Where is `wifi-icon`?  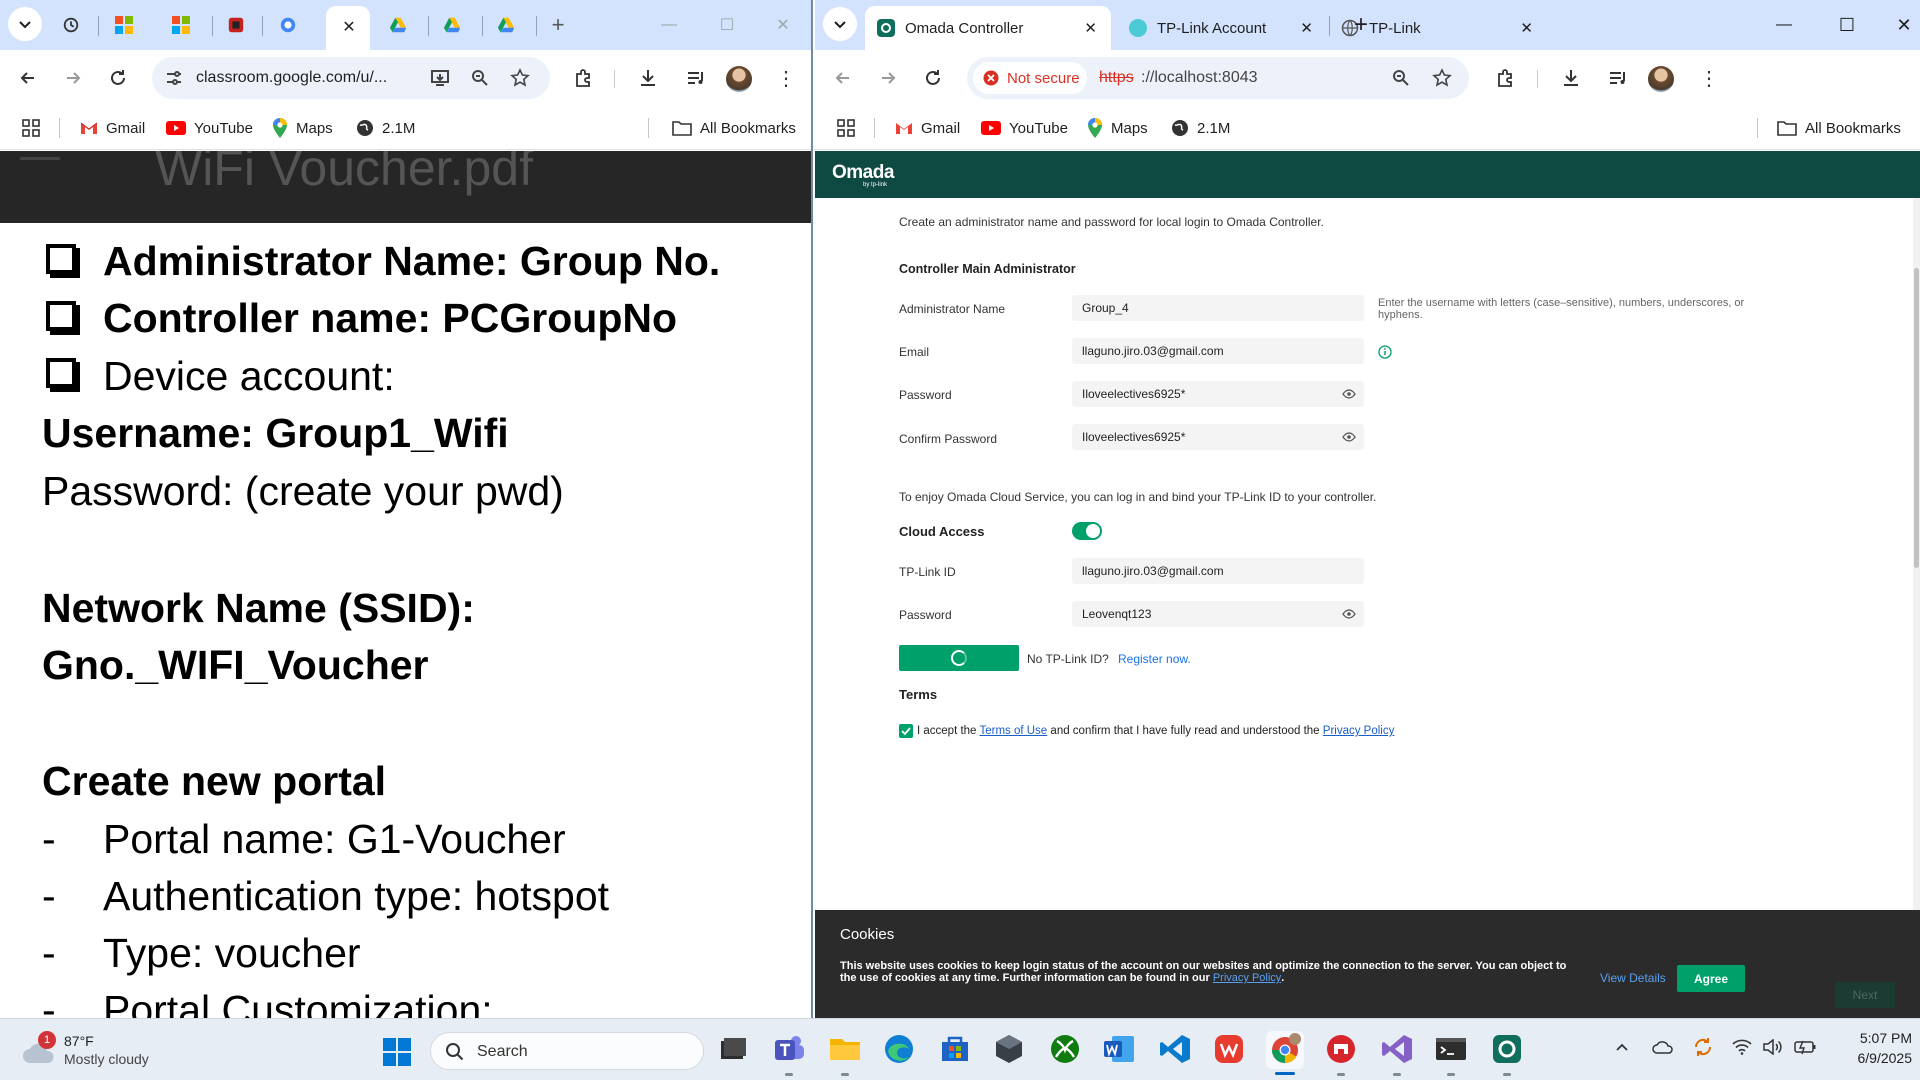 wifi-icon is located at coordinates (1742, 1049).